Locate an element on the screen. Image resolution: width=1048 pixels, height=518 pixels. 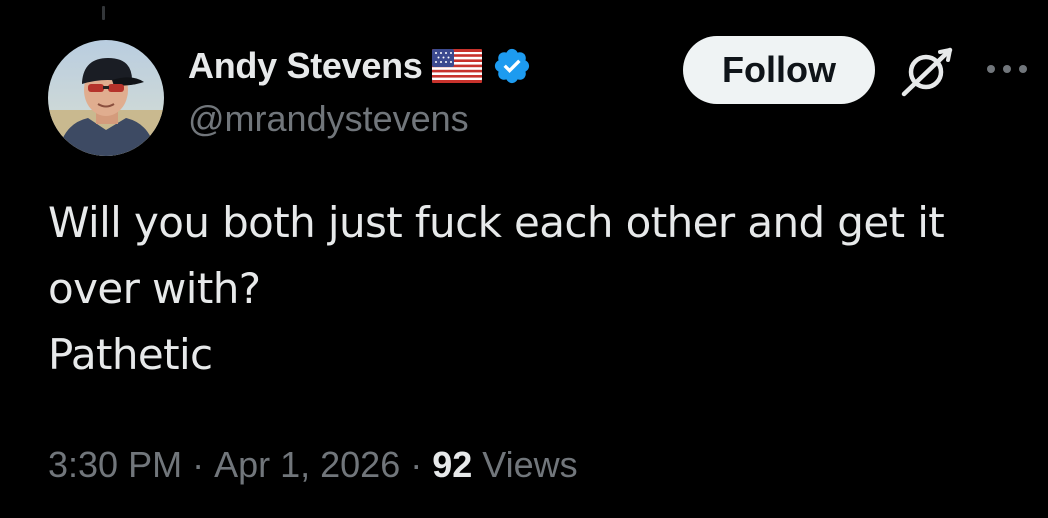
views-label: Views is located at coordinates (529, 465).